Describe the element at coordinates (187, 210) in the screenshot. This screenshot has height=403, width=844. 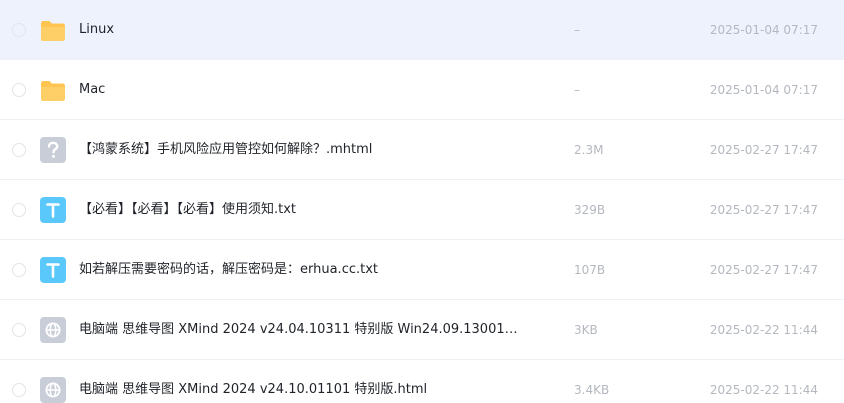
I see `file-name: 【必看】【必看】【必看】使用须知.txt` at that location.